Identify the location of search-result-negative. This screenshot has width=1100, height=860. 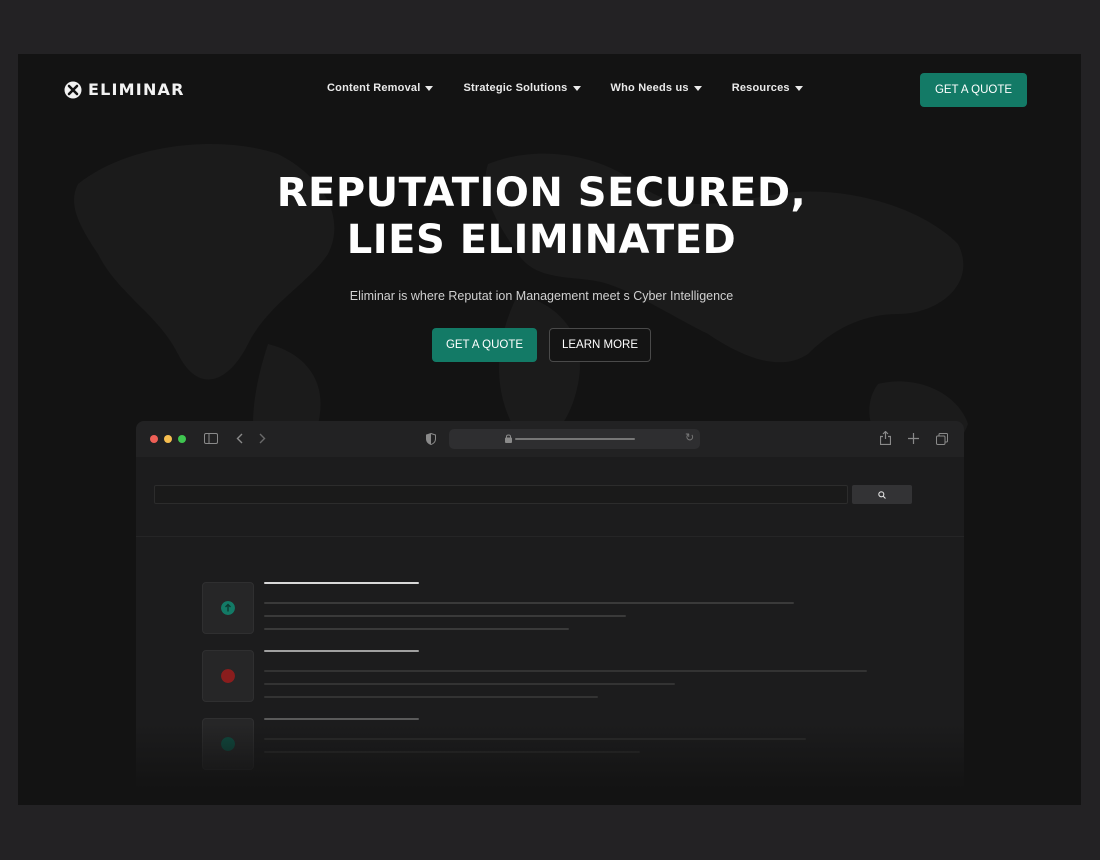
(552, 680).